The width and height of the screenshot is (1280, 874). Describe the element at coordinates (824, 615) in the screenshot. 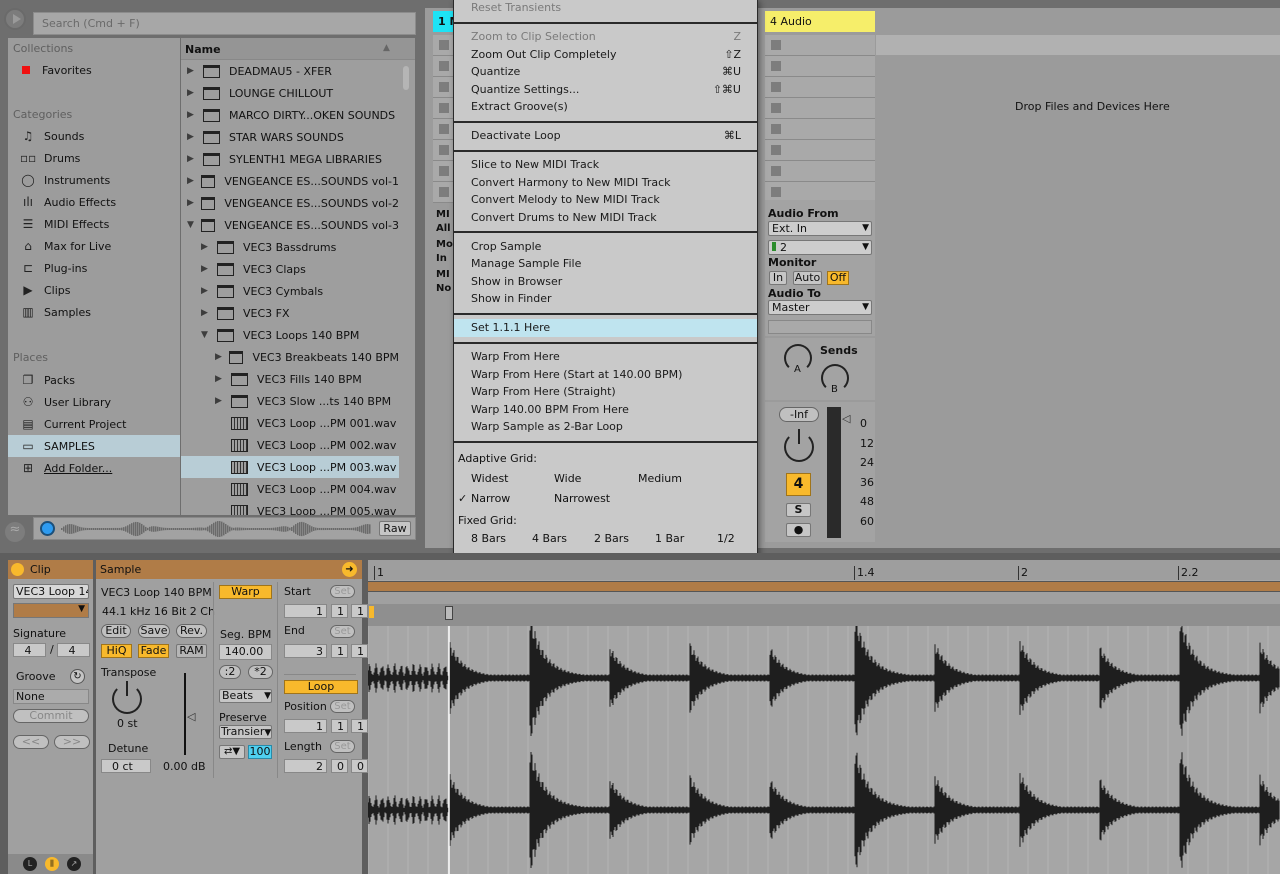

I see `warp-marker-lane` at that location.